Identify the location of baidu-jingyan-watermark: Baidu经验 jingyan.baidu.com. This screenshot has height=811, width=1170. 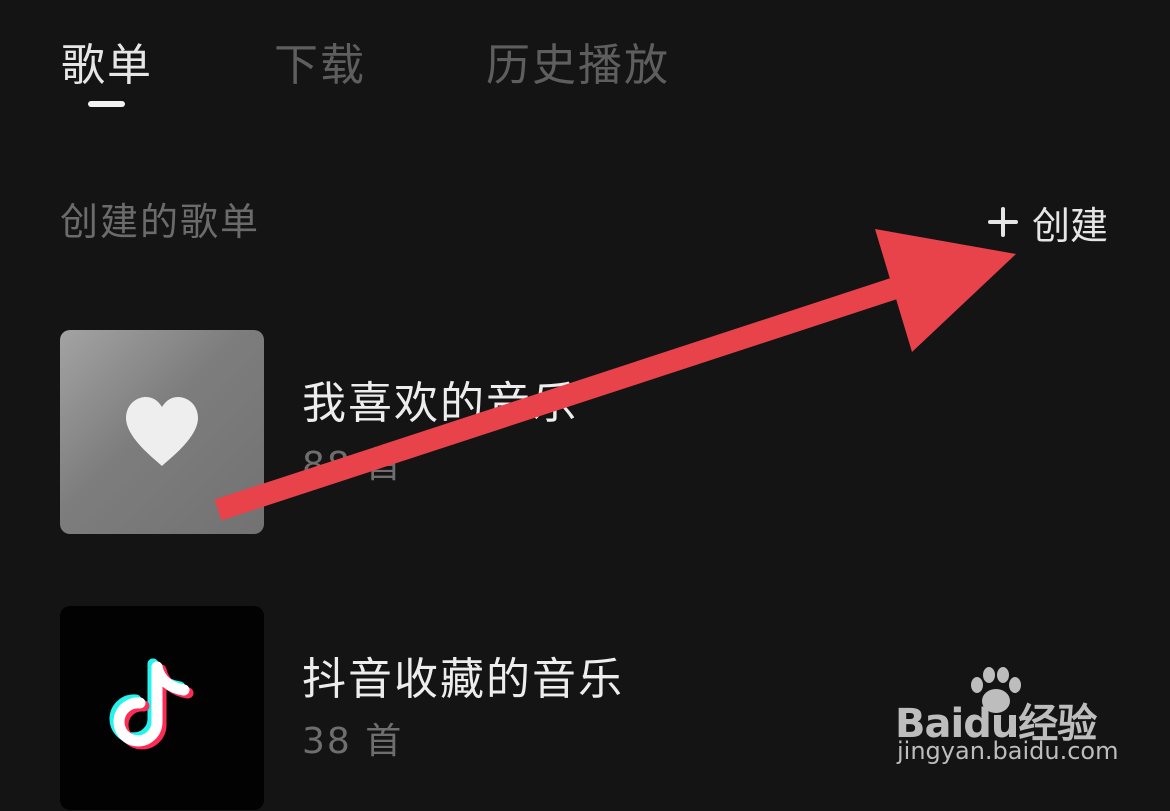
(1025, 720).